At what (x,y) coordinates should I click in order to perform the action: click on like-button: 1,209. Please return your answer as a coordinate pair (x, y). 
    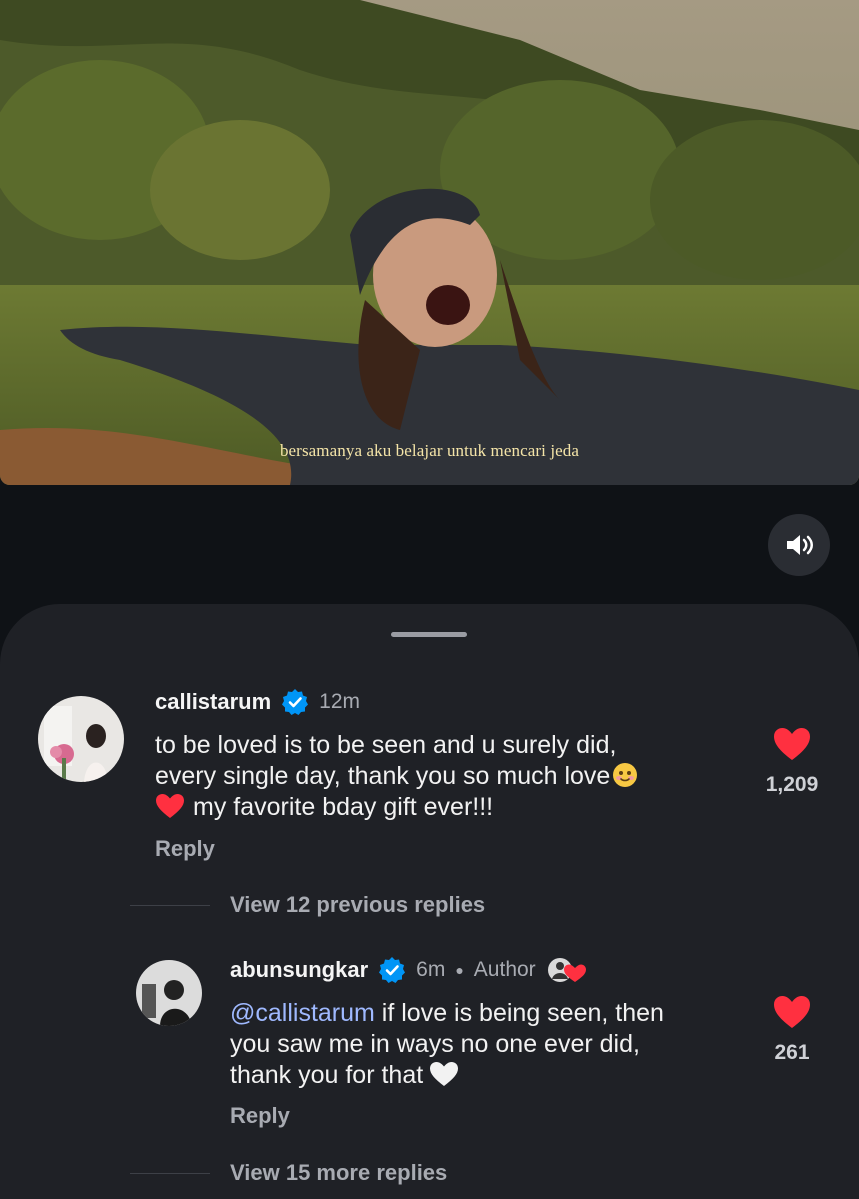
    Looking at the image, I should click on (792, 761).